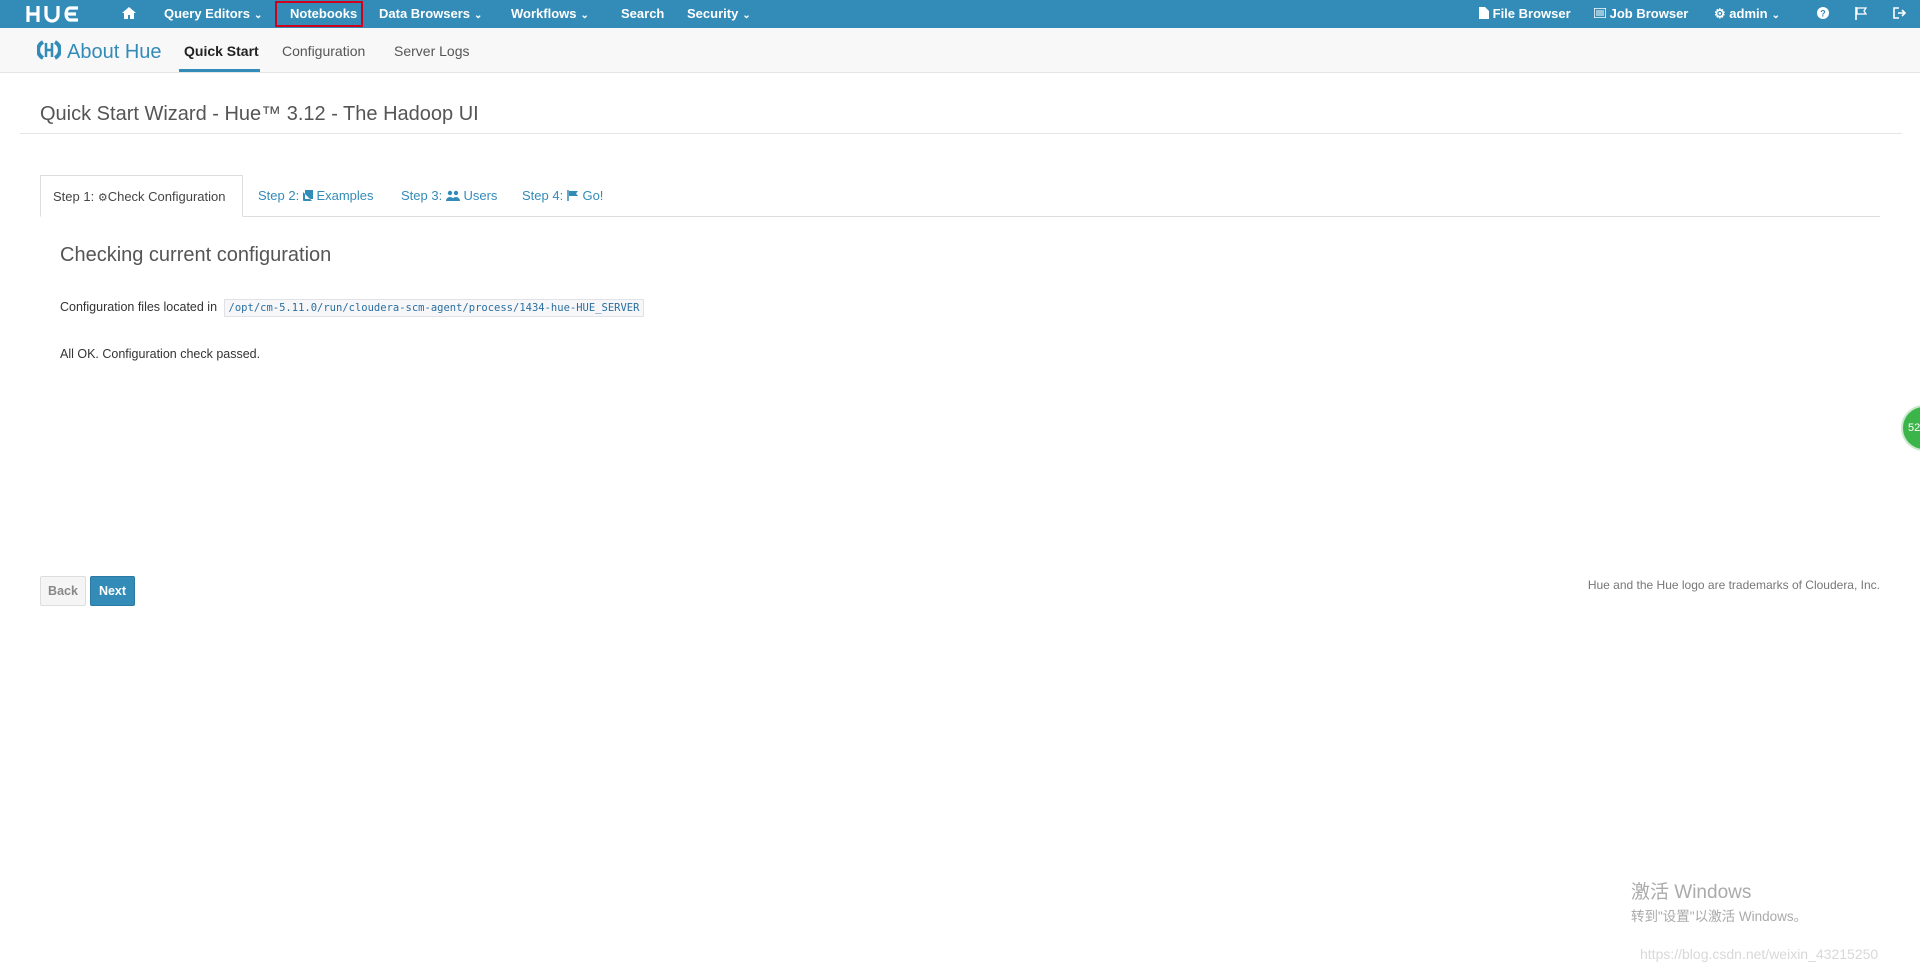 Image resolution: width=1920 pixels, height=974 pixels. I want to click on nav-security: Security ⌄, so click(719, 14).